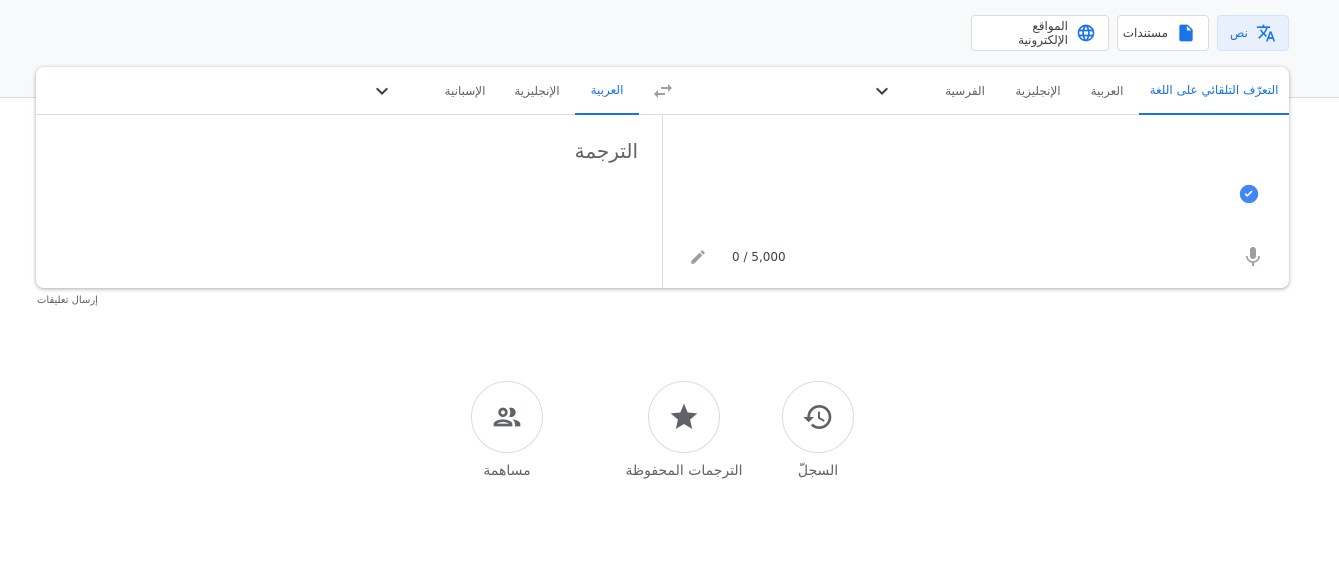 Image resolution: width=1339 pixels, height=566 pixels. Describe the element at coordinates (1043, 33) in the screenshot. I see `websites-mode-label: المواقع الإلكترونية` at that location.